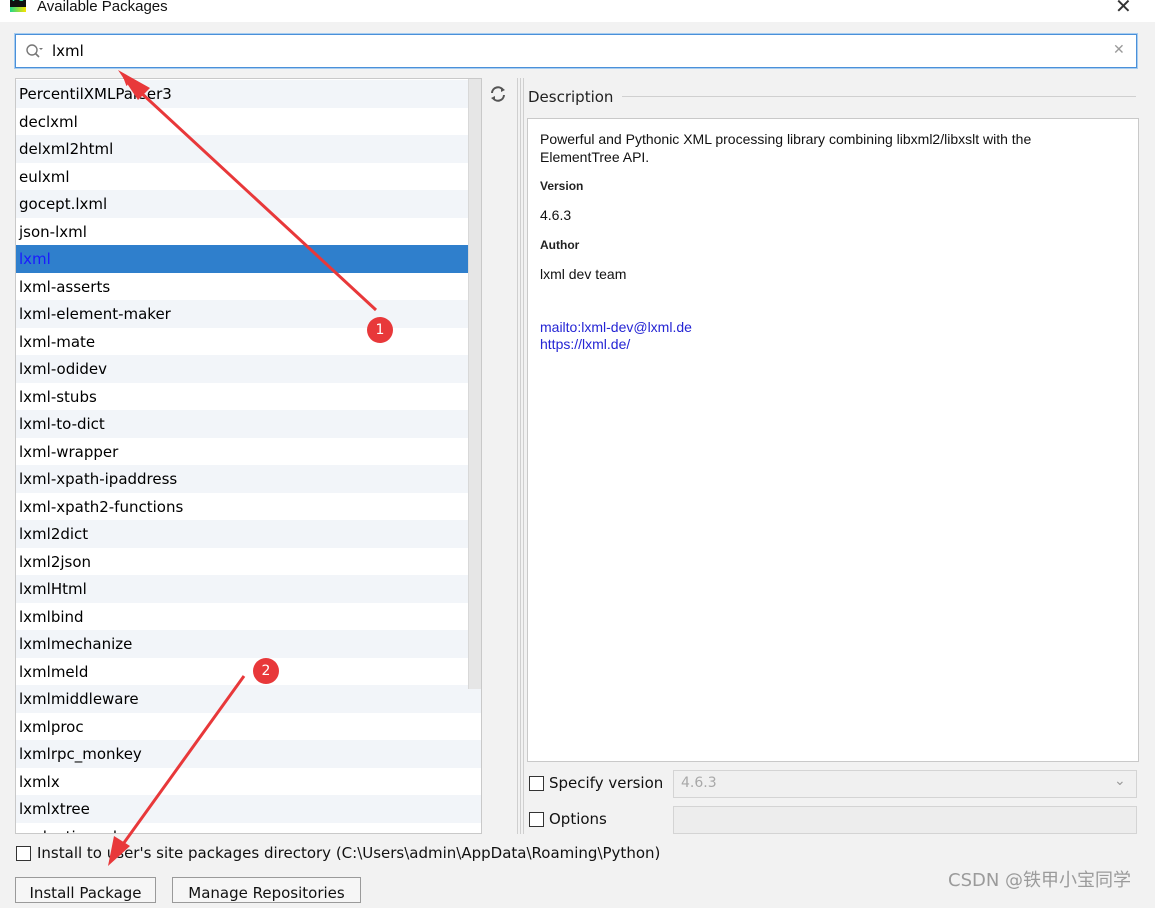 This screenshot has width=1155, height=908. What do you see at coordinates (248, 672) in the screenshot?
I see `package-list-item: lxmlmeld` at bounding box center [248, 672].